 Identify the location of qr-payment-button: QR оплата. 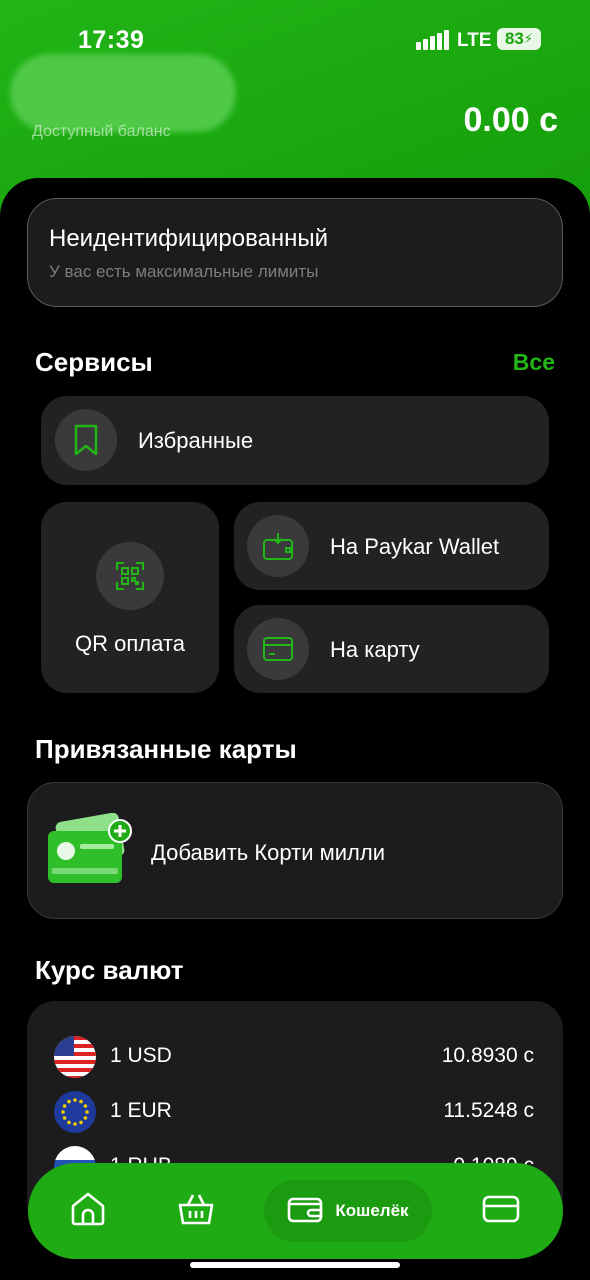
(130, 597).